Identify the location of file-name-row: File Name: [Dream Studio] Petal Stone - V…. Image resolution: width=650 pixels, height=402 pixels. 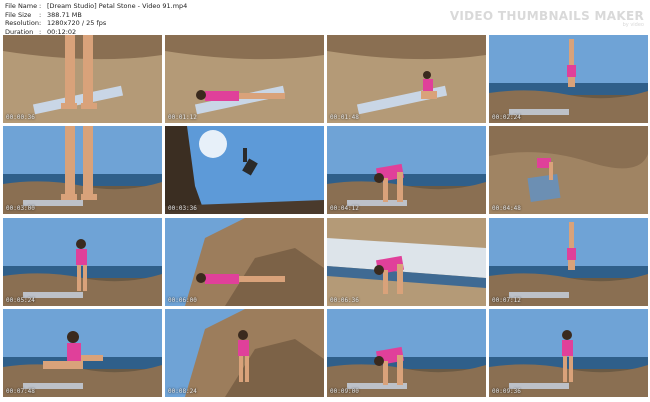
(96, 6).